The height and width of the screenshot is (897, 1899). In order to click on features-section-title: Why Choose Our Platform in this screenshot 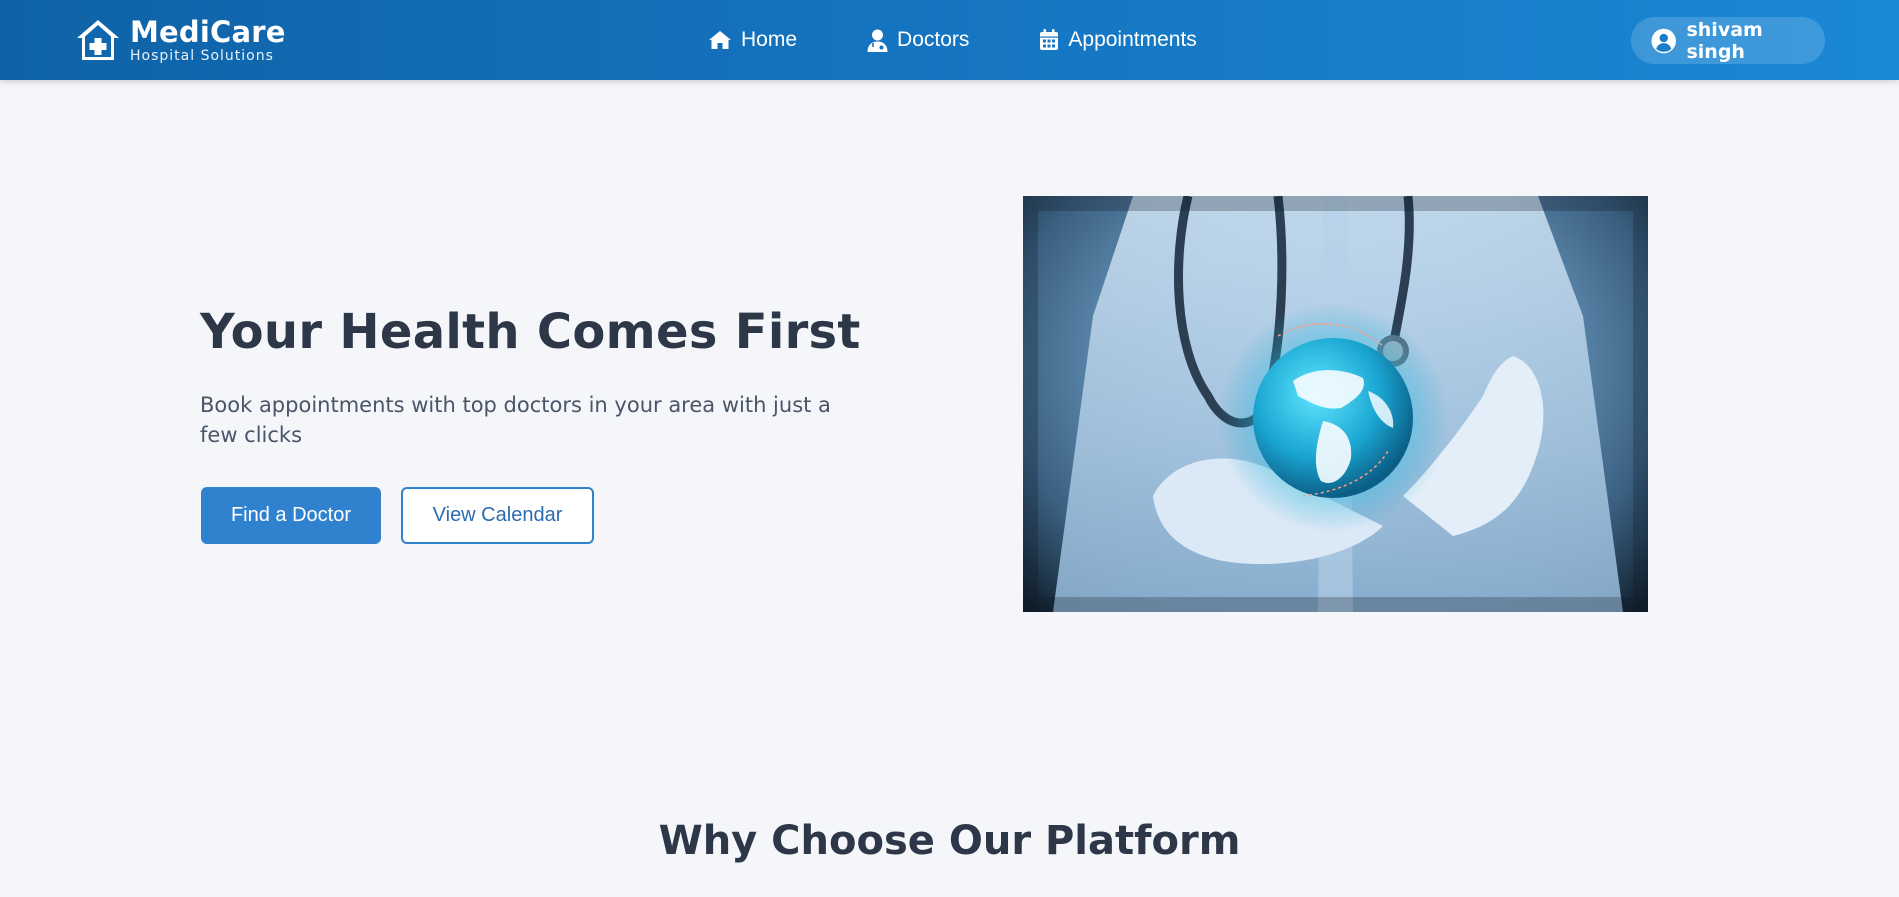, I will do `click(949, 841)`.